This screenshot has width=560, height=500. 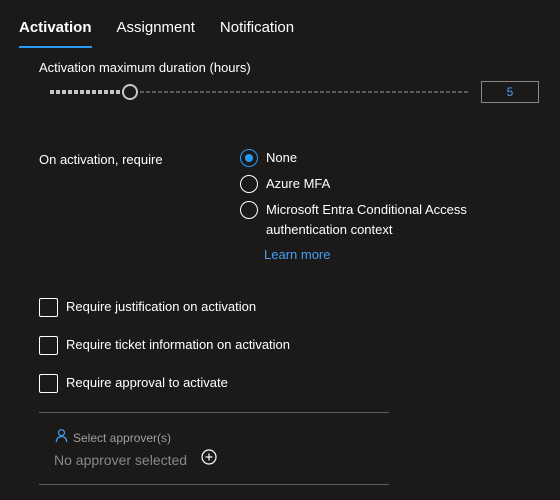 What do you see at coordinates (48, 345) in the screenshot?
I see `checkbox-ticket` at bounding box center [48, 345].